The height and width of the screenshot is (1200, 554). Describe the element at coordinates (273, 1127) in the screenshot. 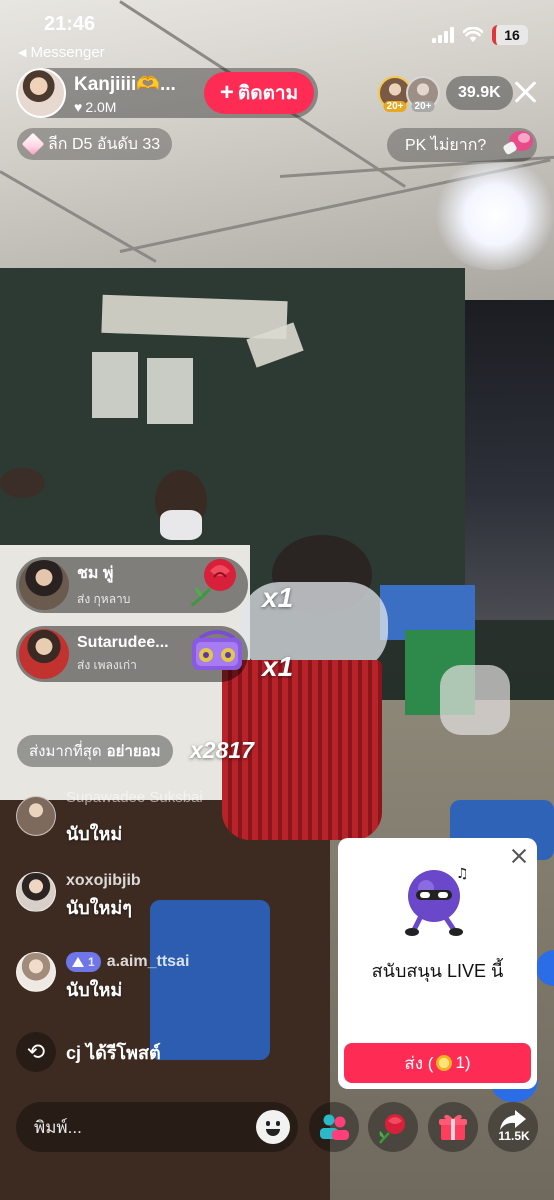

I see `emoji-icon` at that location.